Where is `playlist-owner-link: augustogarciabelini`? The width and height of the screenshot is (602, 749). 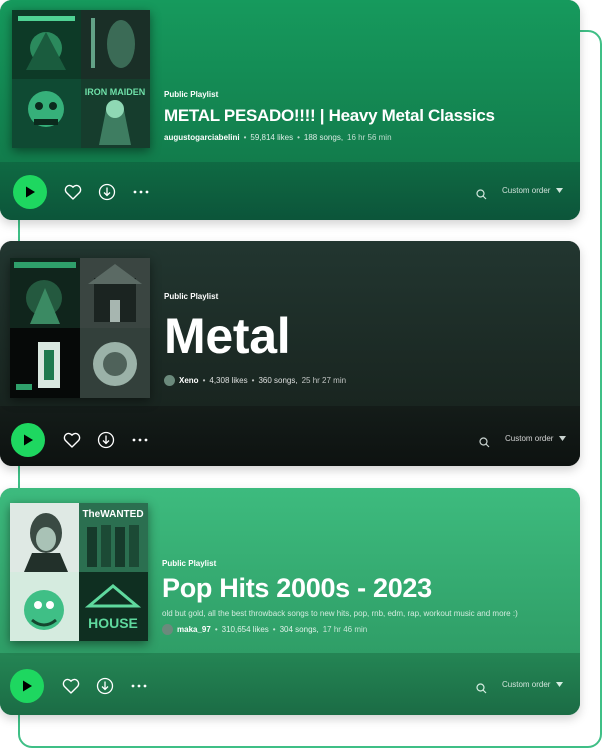
playlist-owner-link: augustogarciabelini is located at coordinates (202, 137).